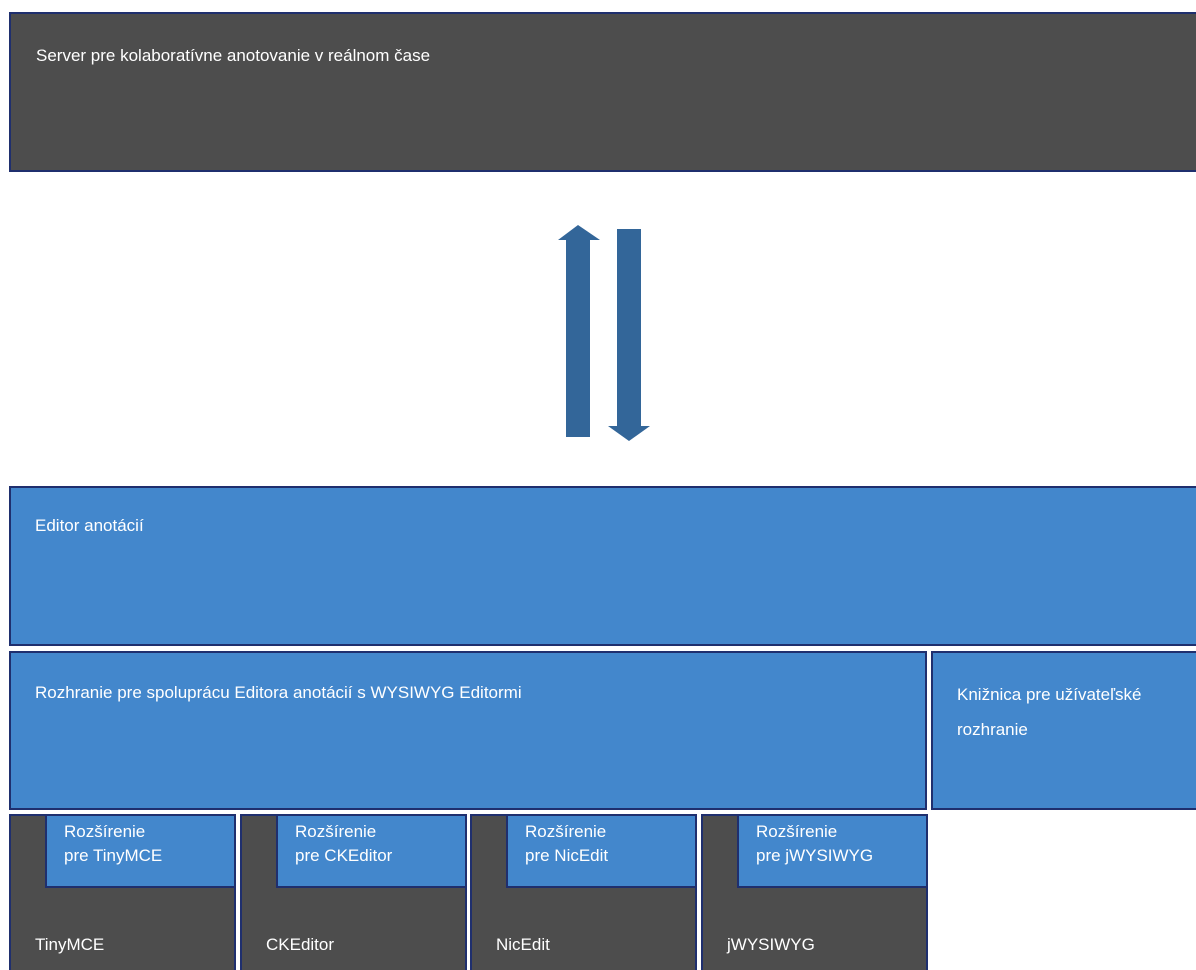  Describe the element at coordinates (122, 892) in the screenshot. I see `wysiwyg-editor-box: Rozšírenie pre TinyMCE TinyMCE` at that location.